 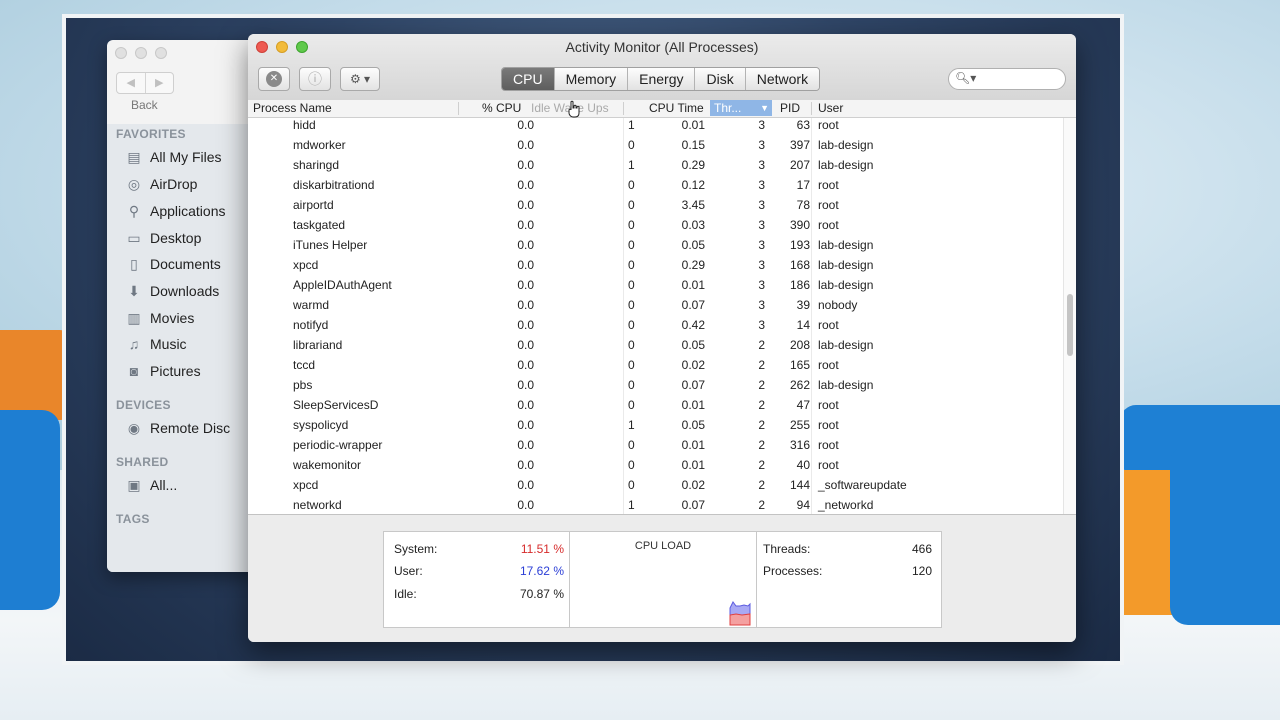 What do you see at coordinates (693, 205) in the screenshot?
I see `cell-time: 3.45` at bounding box center [693, 205].